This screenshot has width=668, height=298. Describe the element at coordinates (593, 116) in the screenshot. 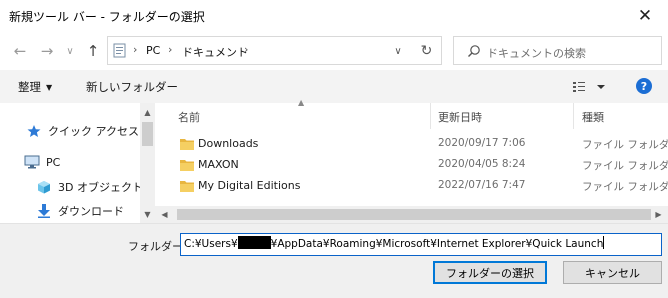

I see `column-header-type: 種類` at that location.